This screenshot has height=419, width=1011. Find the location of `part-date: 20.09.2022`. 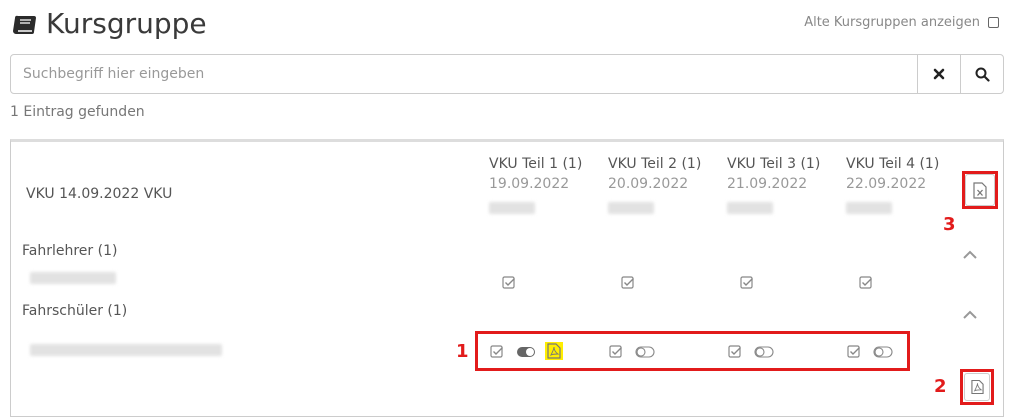

part-date: 20.09.2022 is located at coordinates (648, 184).